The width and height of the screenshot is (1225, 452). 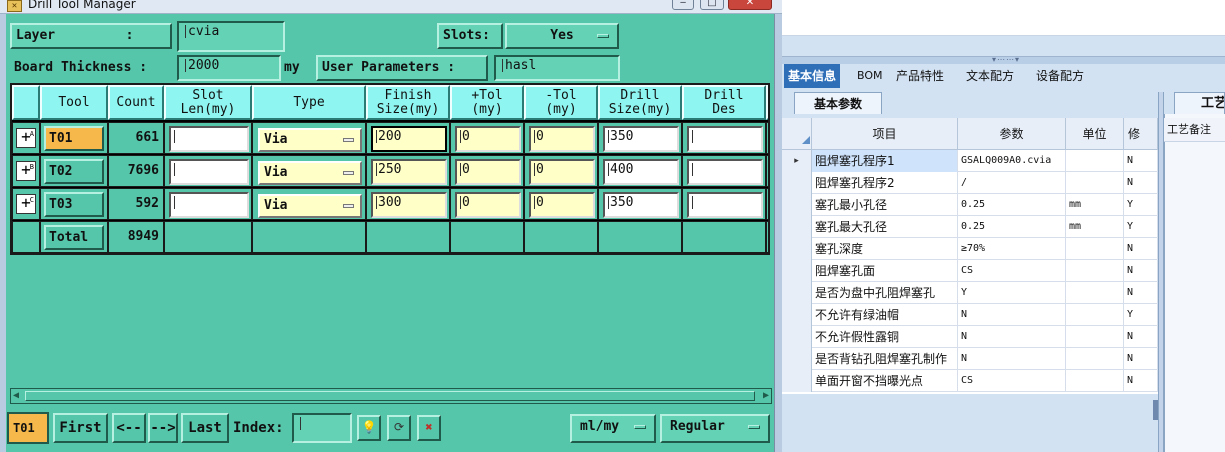 I want to click on drill-input: 400, so click(x=641, y=172).